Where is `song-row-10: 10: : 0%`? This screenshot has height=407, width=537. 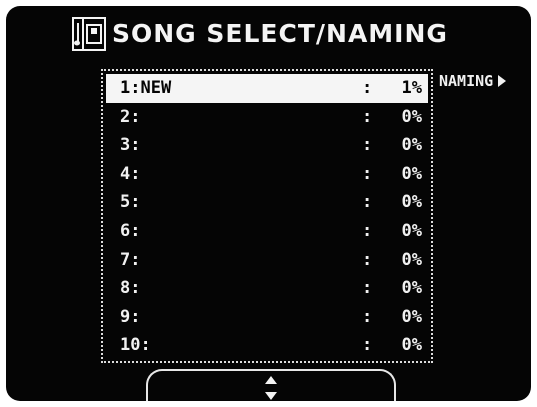
song-row-10: 10: : 0% is located at coordinates (267, 345).